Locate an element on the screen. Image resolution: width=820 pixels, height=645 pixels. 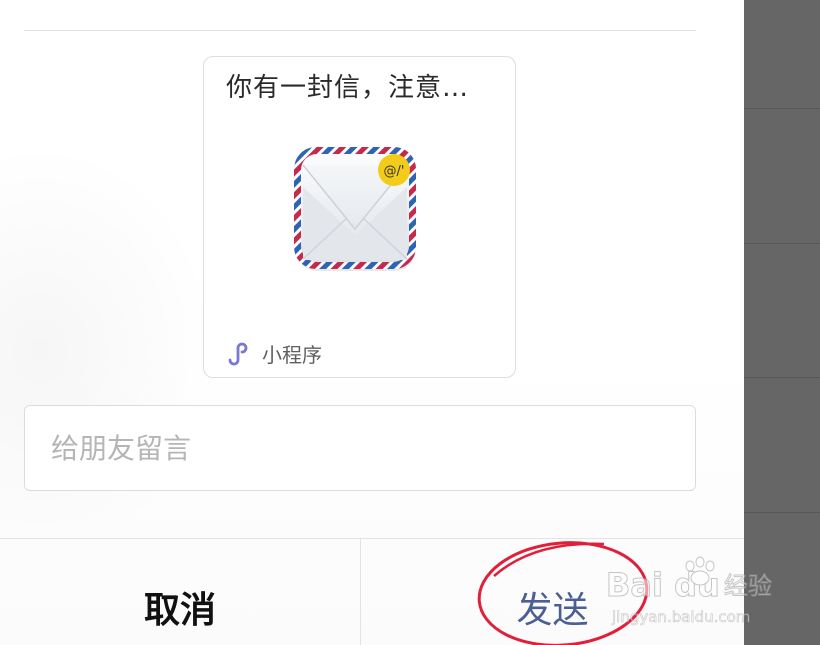
cancel-button: 取消 is located at coordinates (180, 592).